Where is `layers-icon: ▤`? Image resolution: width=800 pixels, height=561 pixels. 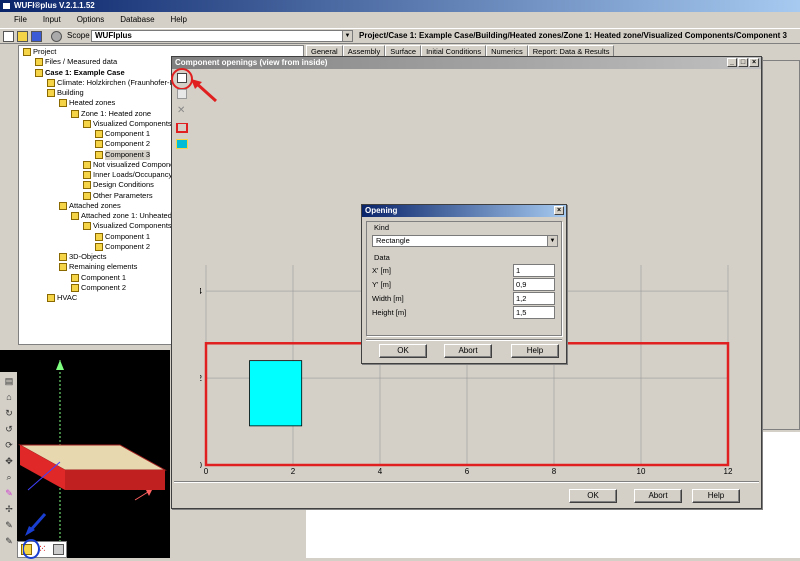
layers-icon: ▤ is located at coordinates (9, 381).